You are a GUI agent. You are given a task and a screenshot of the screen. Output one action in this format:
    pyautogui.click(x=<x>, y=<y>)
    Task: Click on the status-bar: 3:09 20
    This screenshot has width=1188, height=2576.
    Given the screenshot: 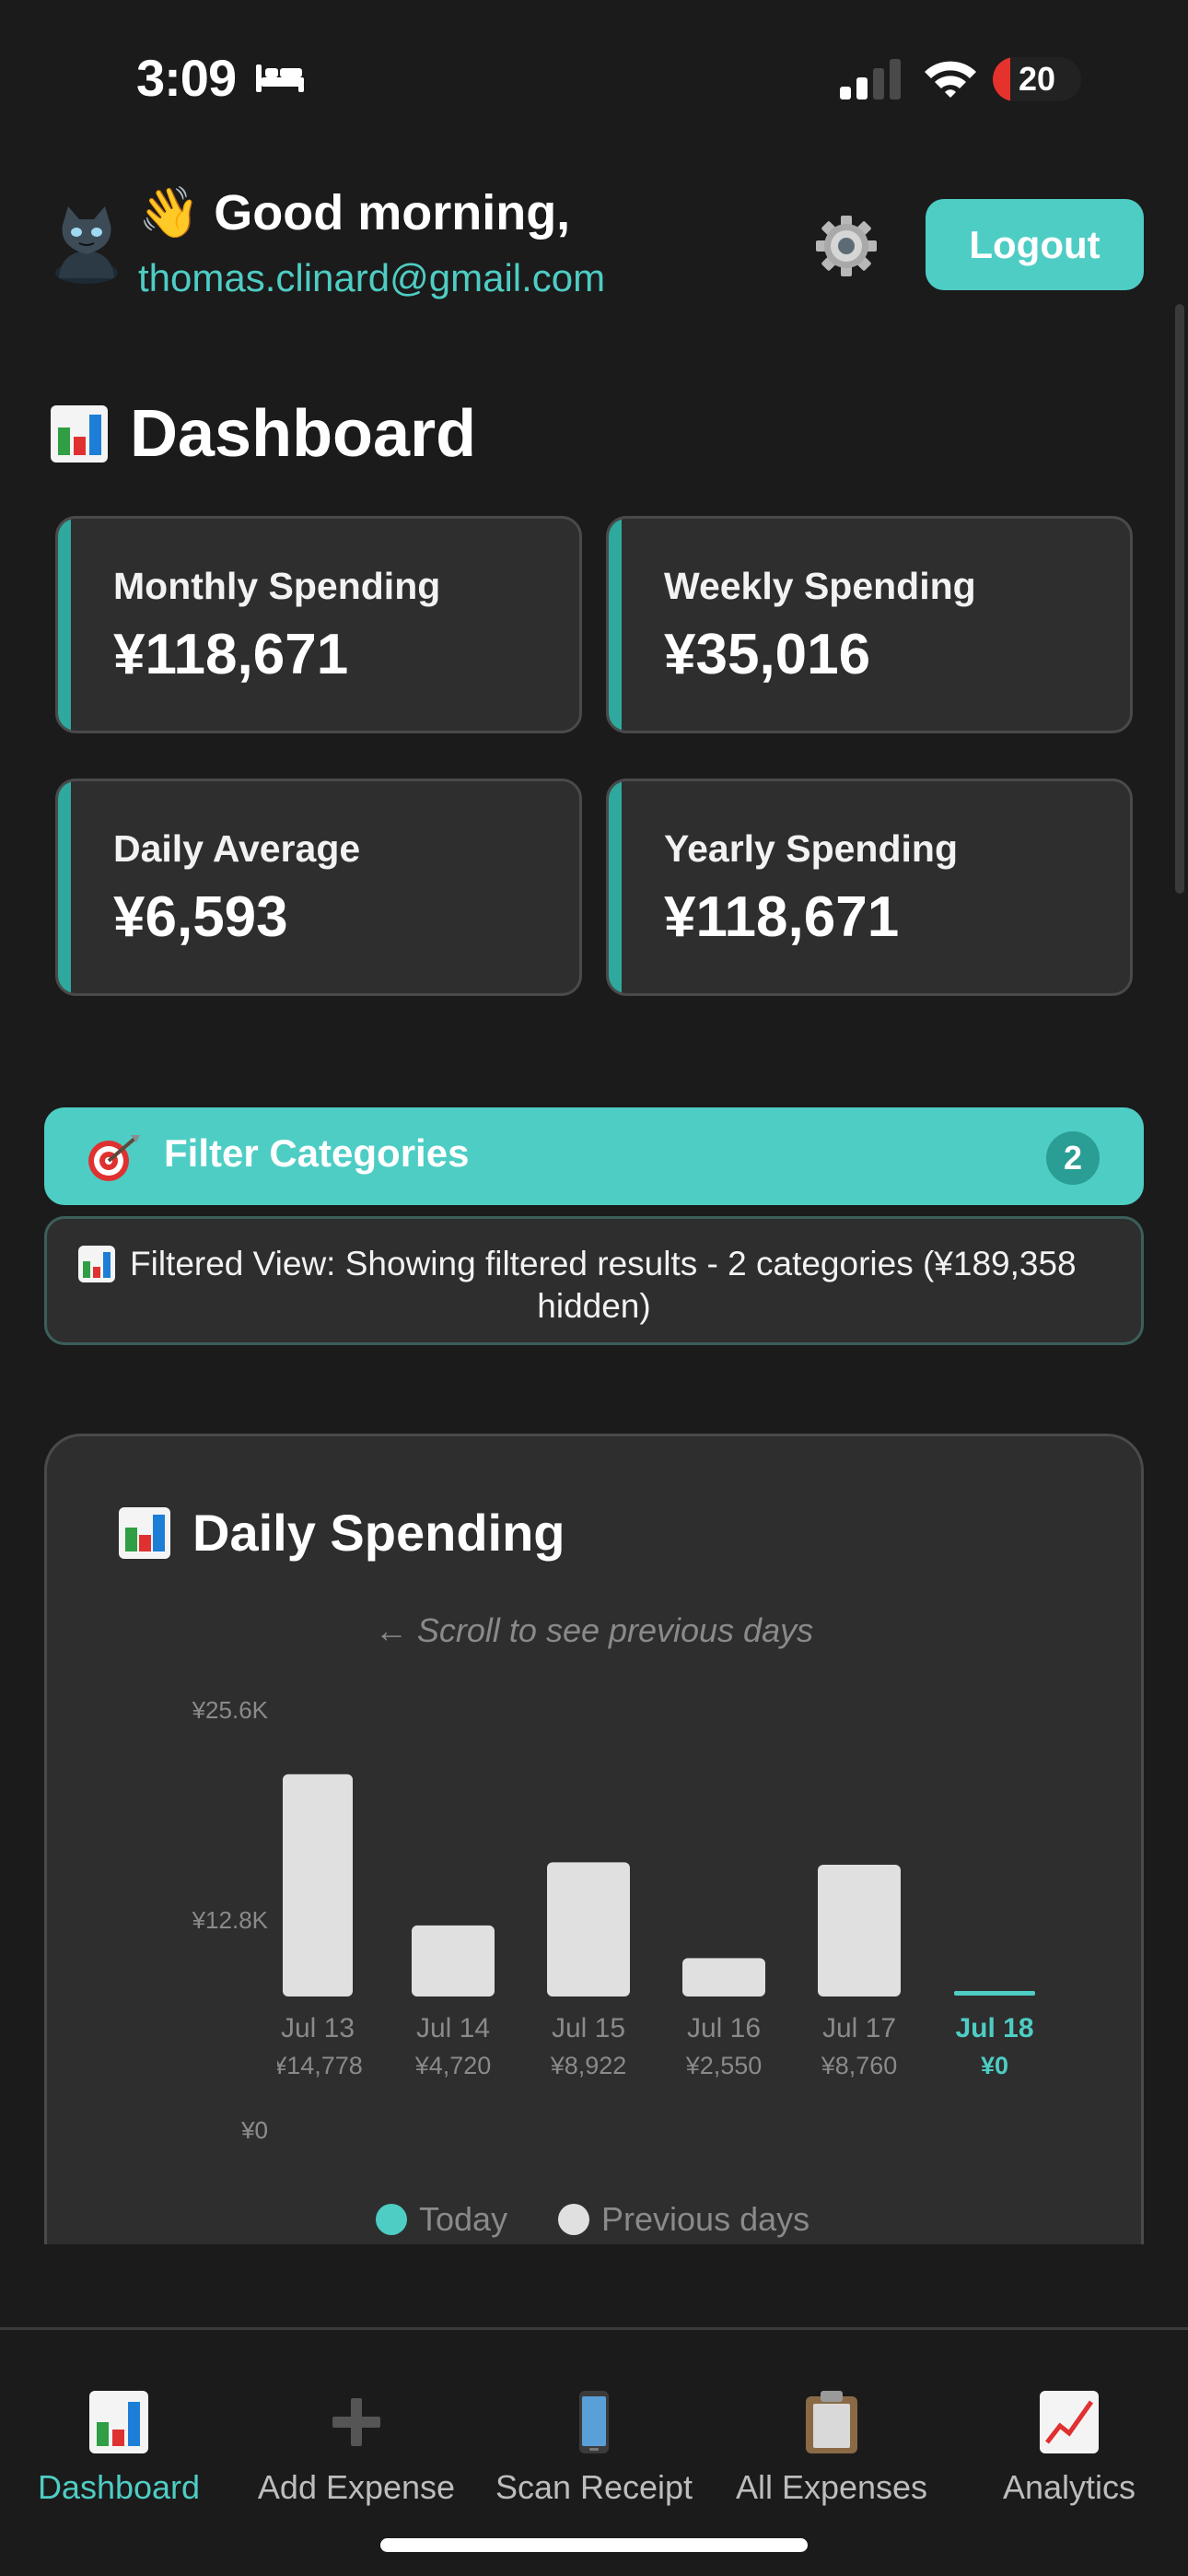 What is the action you would take?
    pyautogui.click(x=594, y=78)
    